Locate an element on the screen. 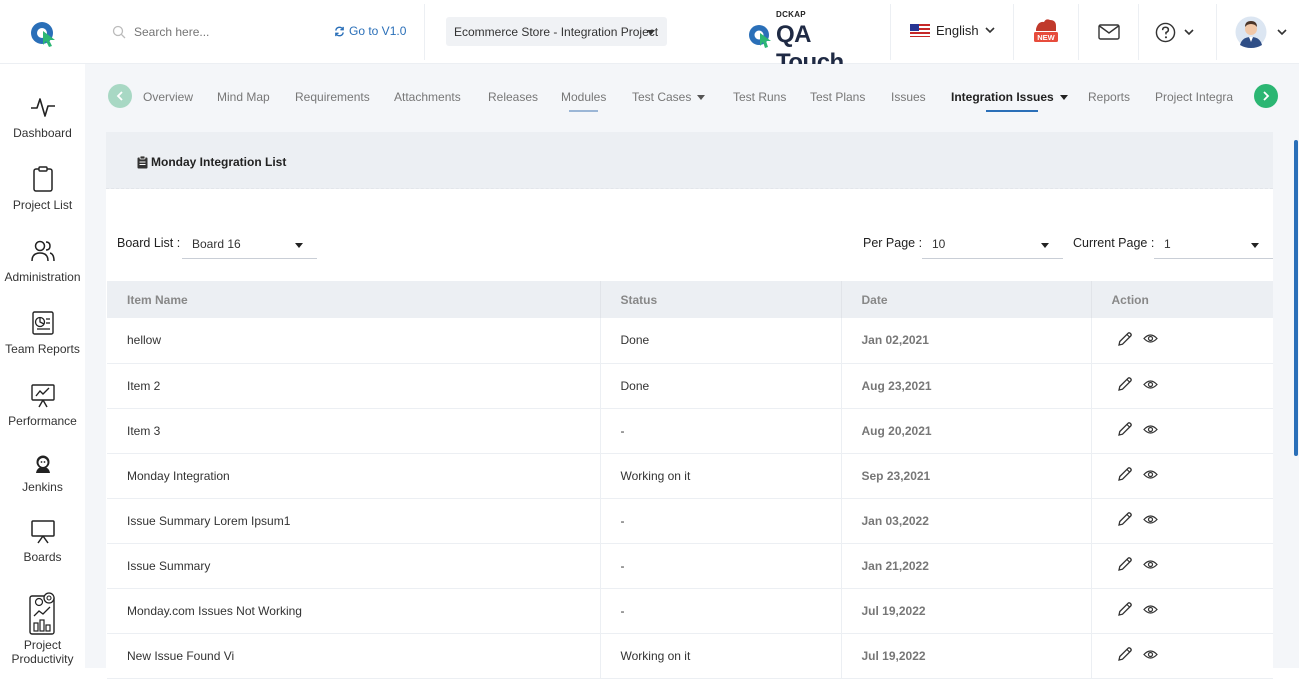  sidebar-item-performance: Performance is located at coordinates (42, 405).